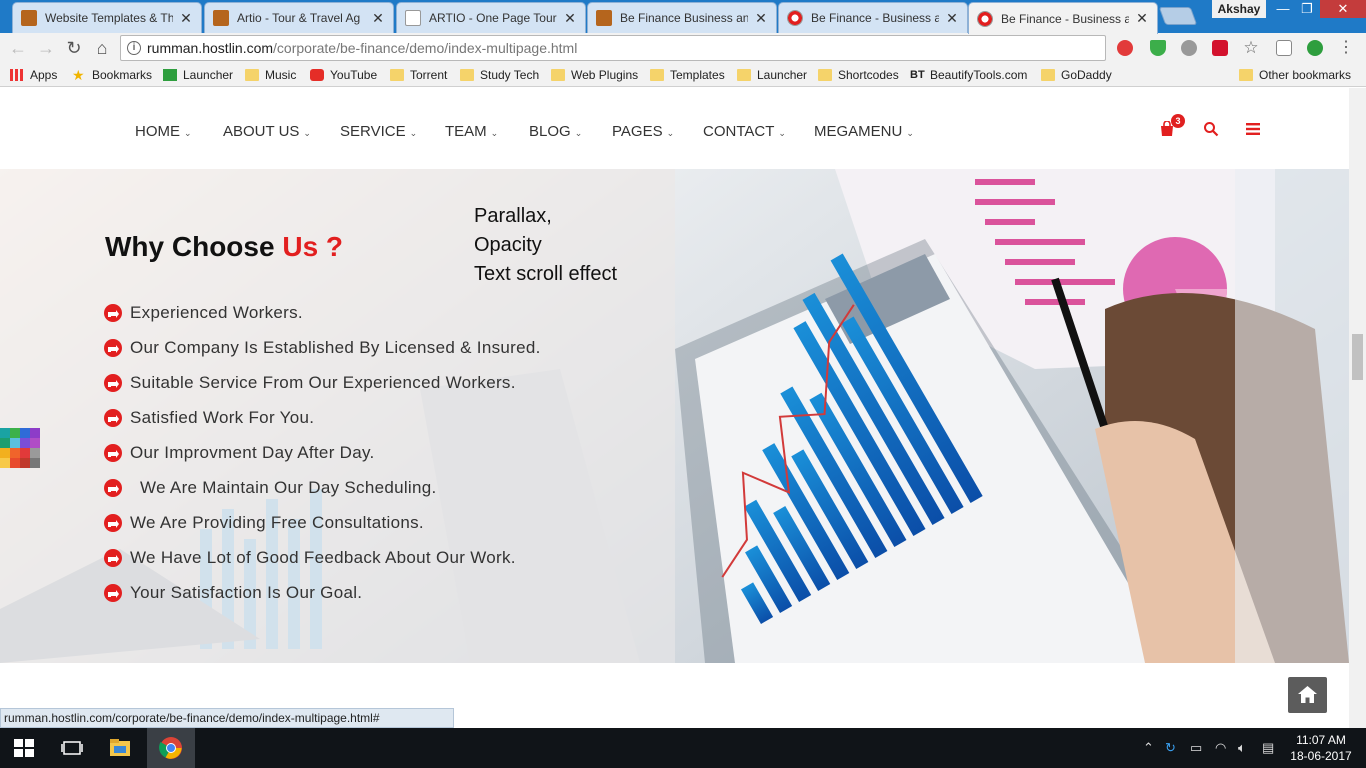  Describe the element at coordinates (171, 748) in the screenshot. I see `chrome-icon` at that location.